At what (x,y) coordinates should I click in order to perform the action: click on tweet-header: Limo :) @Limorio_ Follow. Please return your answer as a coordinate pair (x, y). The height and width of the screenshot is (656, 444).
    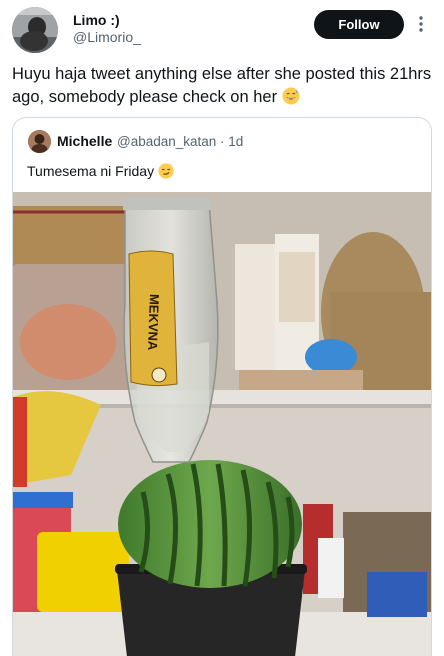
    Looking at the image, I should click on (222, 29).